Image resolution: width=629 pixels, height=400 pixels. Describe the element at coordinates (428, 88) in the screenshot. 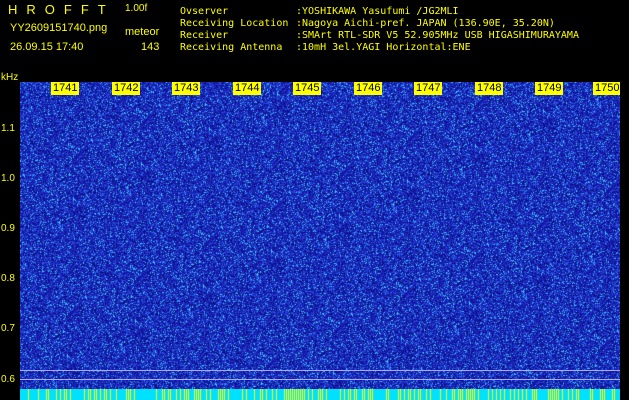

I see `time-tick-label: 1747` at that location.